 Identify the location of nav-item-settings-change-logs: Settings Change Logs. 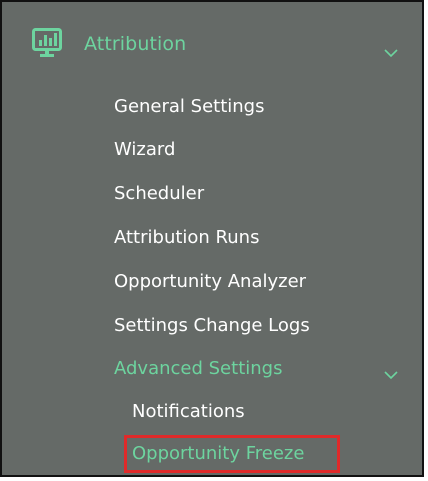
(212, 326).